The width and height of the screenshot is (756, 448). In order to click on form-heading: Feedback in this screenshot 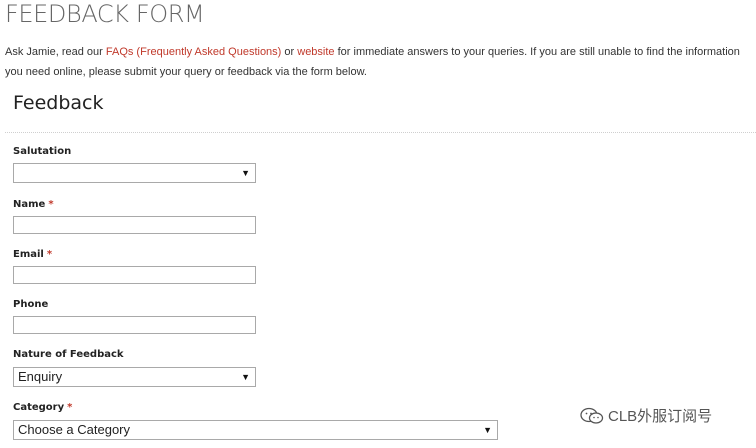, I will do `click(58, 103)`.